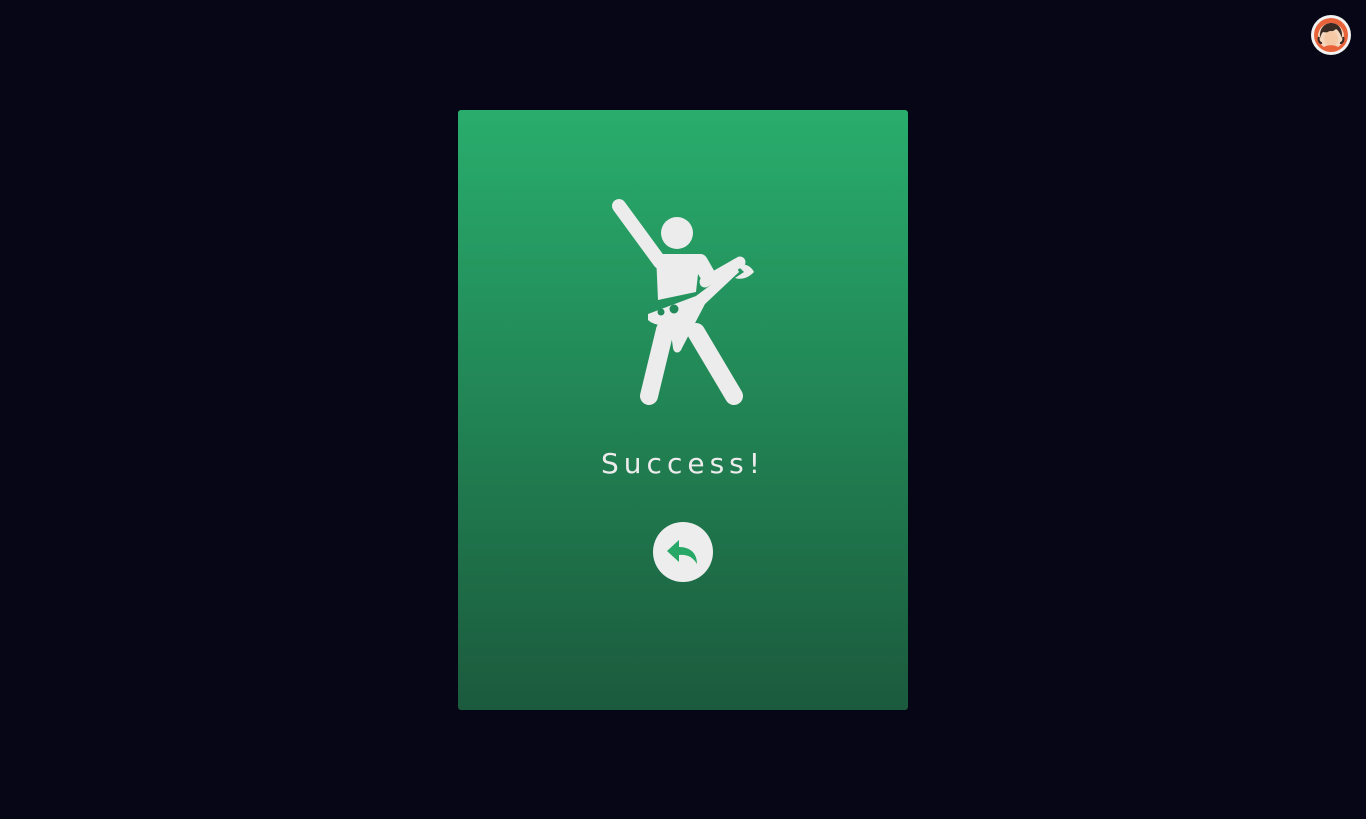 Image resolution: width=1366 pixels, height=819 pixels. Describe the element at coordinates (683, 463) in the screenshot. I see `success-message: Success!` at that location.